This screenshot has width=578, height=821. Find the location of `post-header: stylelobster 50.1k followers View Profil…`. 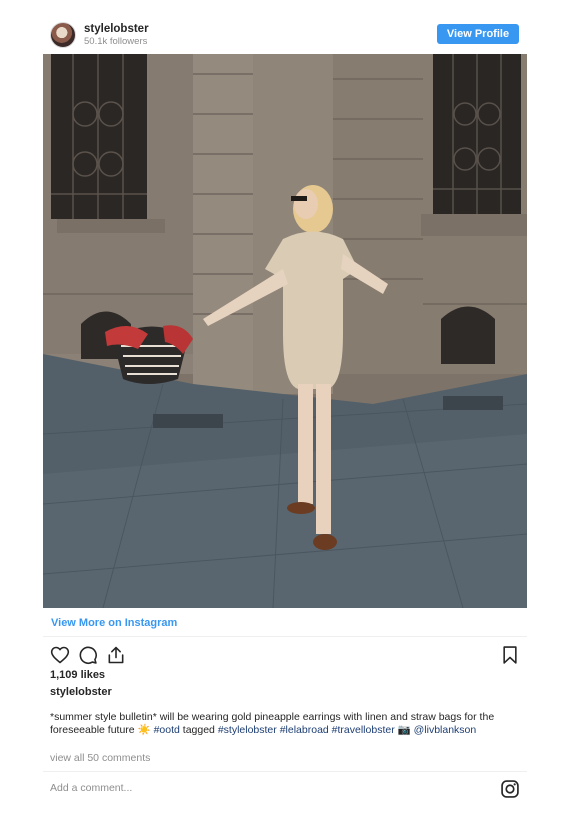

post-header: stylelobster 50.1k followers View Profil… is located at coordinates (285, 35).